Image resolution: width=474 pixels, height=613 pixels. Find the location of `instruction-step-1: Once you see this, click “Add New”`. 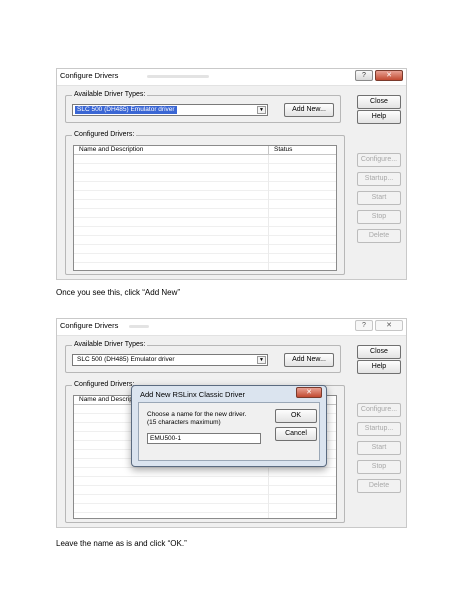

instruction-step-1: Once you see this, click “Add New” is located at coordinates (118, 292).